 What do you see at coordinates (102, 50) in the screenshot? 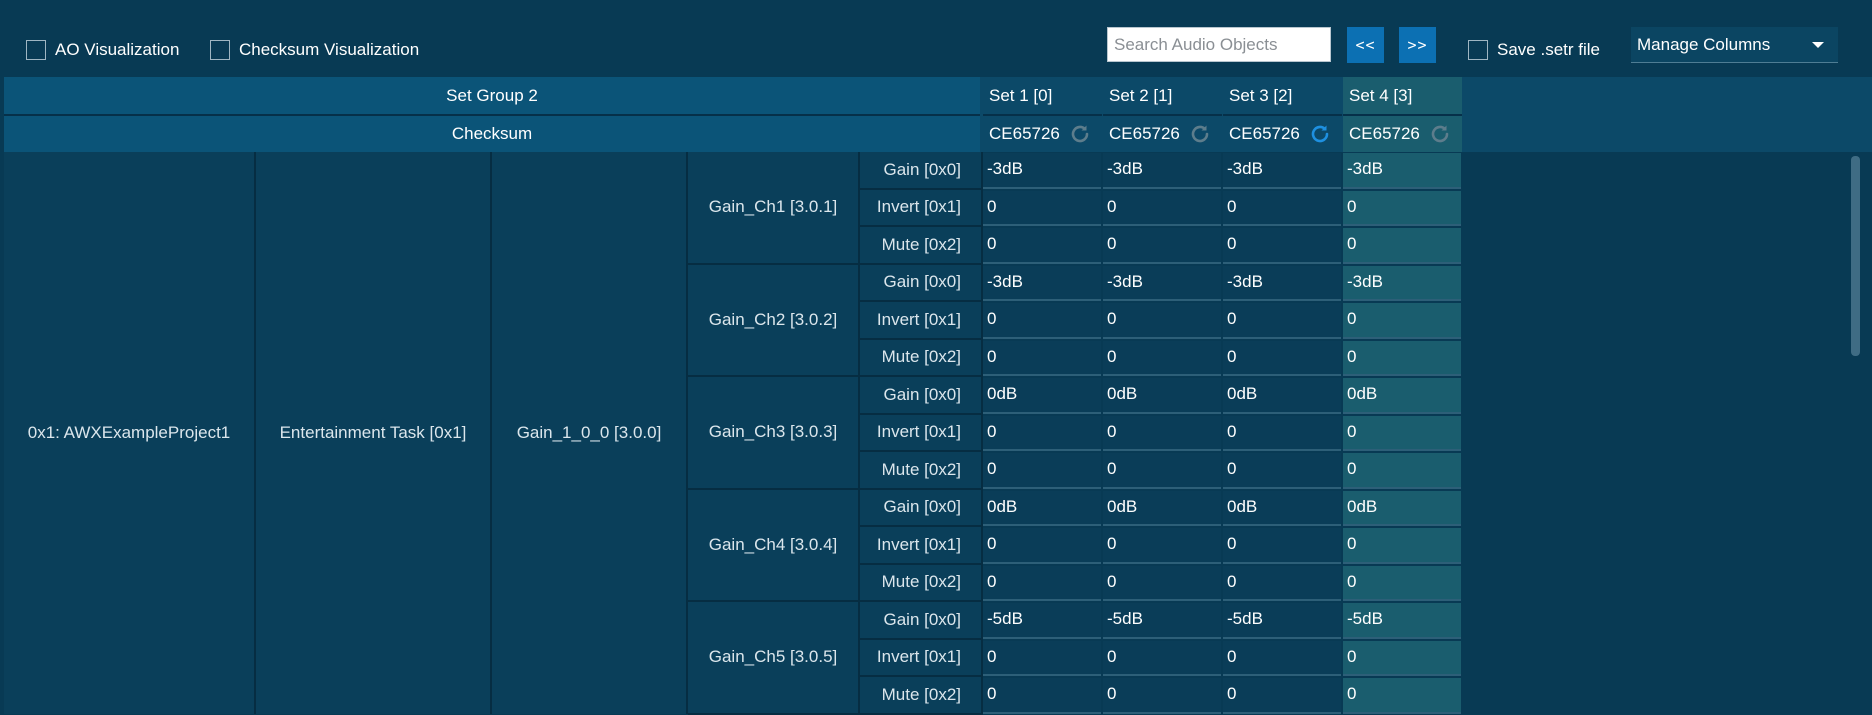
I see `ao-visualization-toggle: AO Visualization` at bounding box center [102, 50].